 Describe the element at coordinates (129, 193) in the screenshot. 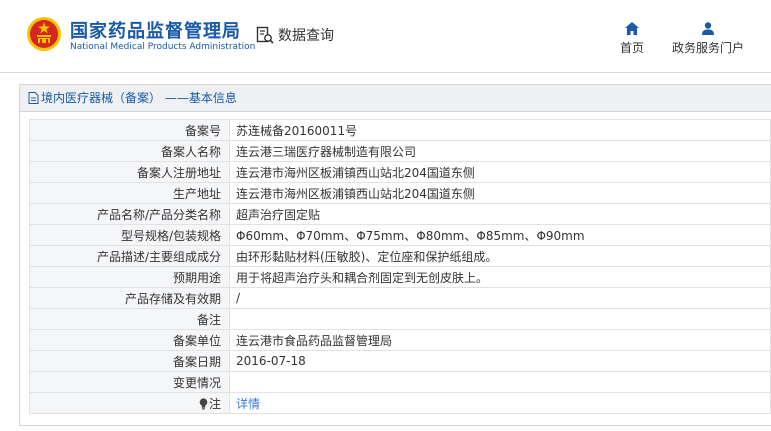

I see `row-label-production-address: 生产地址` at that location.